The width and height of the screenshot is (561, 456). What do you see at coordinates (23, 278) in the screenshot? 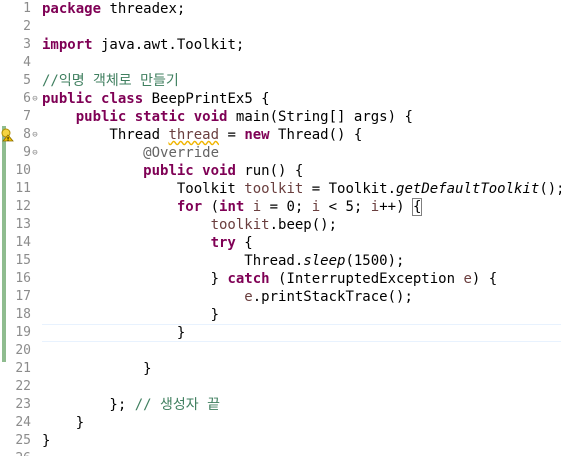
I see `line-number: 16` at bounding box center [23, 278].